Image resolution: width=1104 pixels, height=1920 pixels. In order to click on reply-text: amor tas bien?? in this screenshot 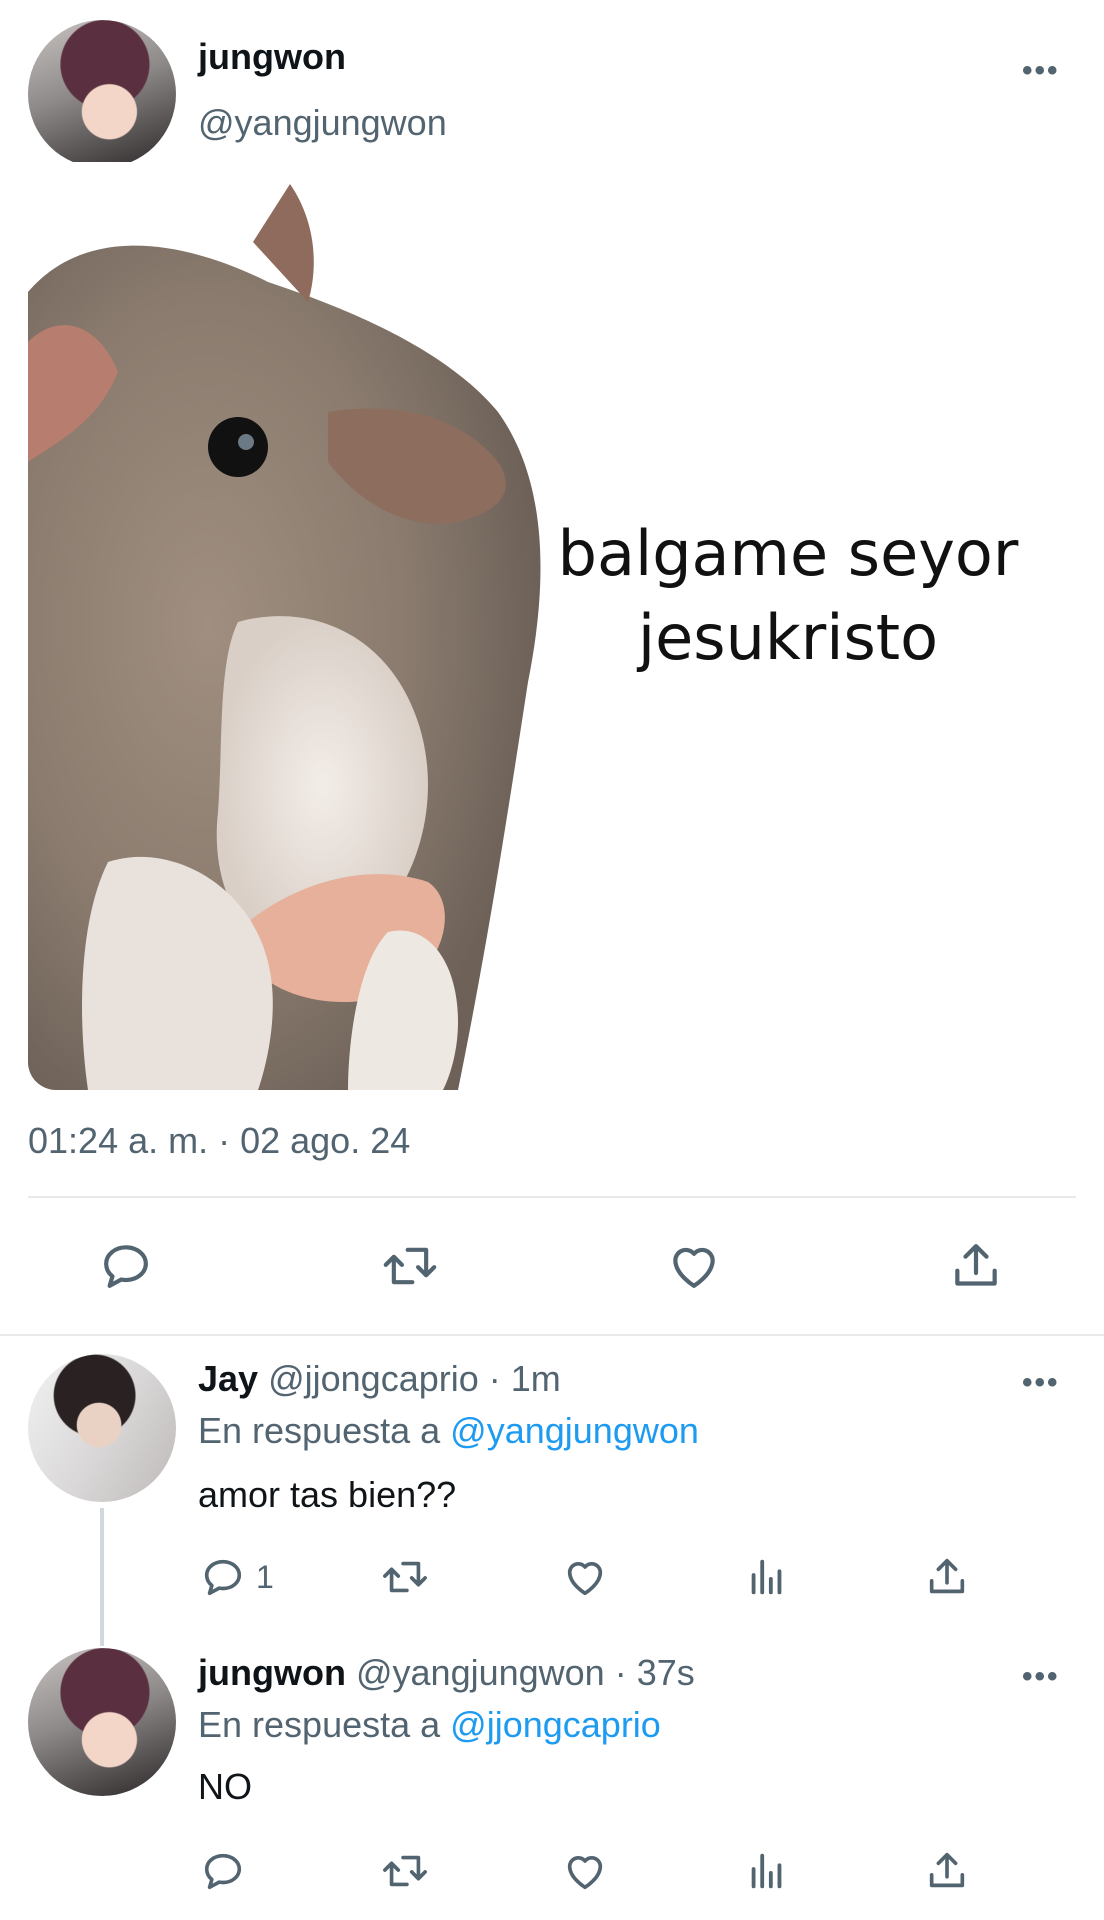, I will do `click(327, 1494)`.